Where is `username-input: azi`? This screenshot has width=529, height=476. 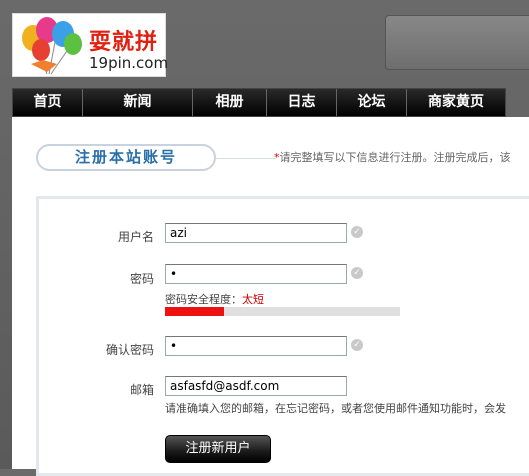
username-input: azi is located at coordinates (256, 233).